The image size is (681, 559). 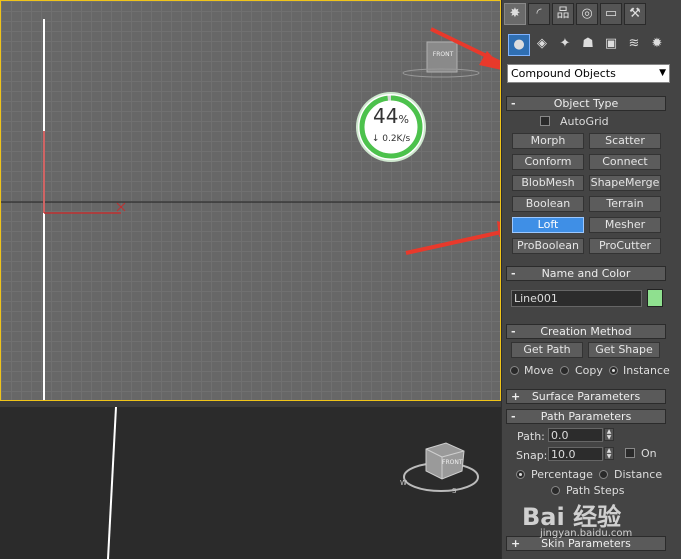 I want to click on instance-radio, so click(x=613, y=370).